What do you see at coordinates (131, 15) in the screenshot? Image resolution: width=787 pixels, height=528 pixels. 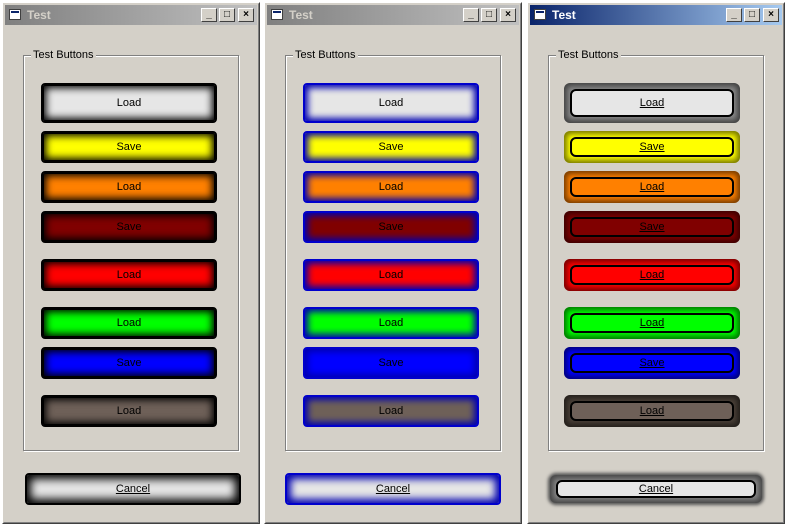 I see `window-1-titlebar: Test _ □ ×` at bounding box center [131, 15].